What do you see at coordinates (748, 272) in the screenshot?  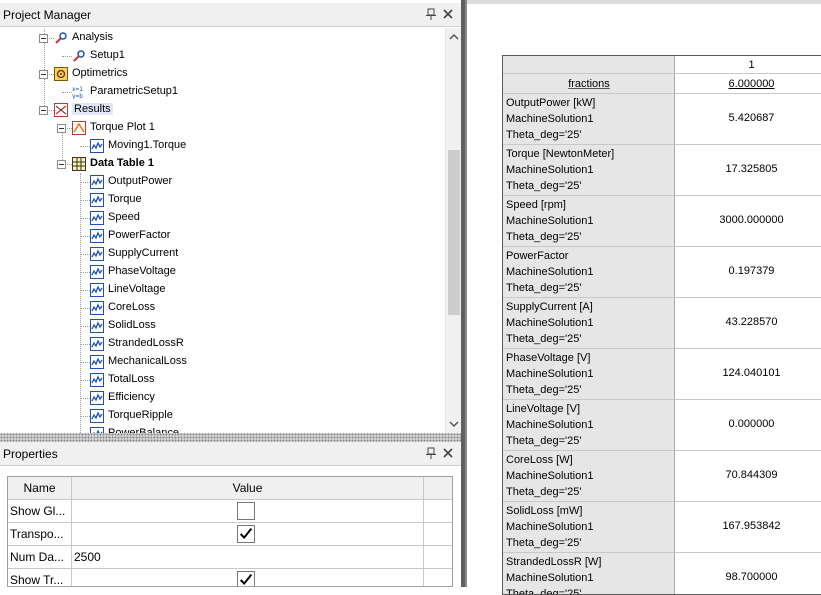 I see `grid-value-cell: 0.197379` at bounding box center [748, 272].